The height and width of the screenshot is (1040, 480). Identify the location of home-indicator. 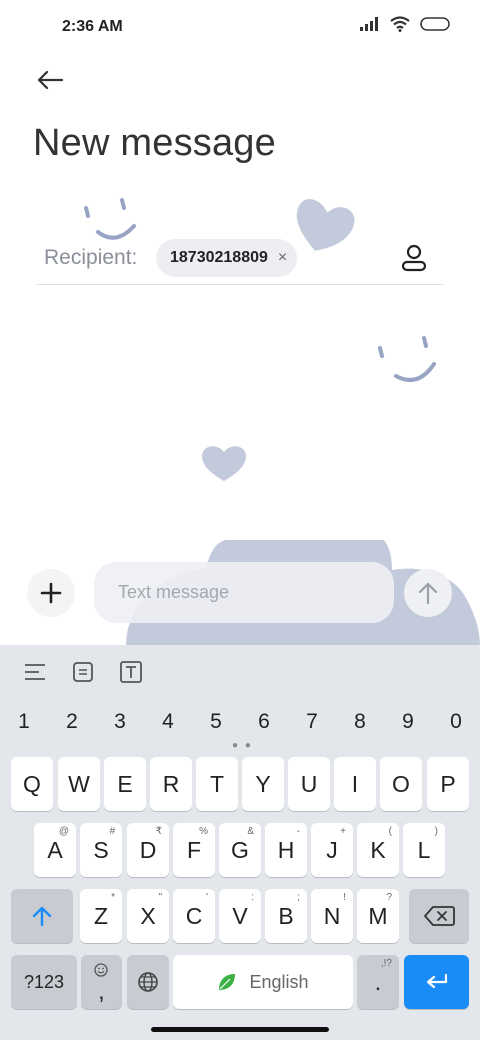
(240, 1029).